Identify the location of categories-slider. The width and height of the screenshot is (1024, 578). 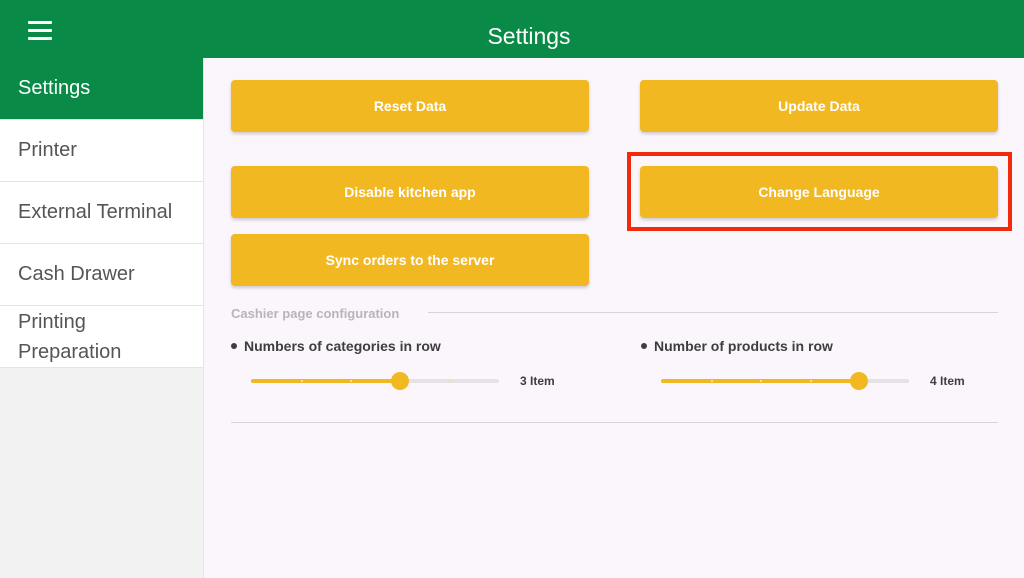
(376, 381).